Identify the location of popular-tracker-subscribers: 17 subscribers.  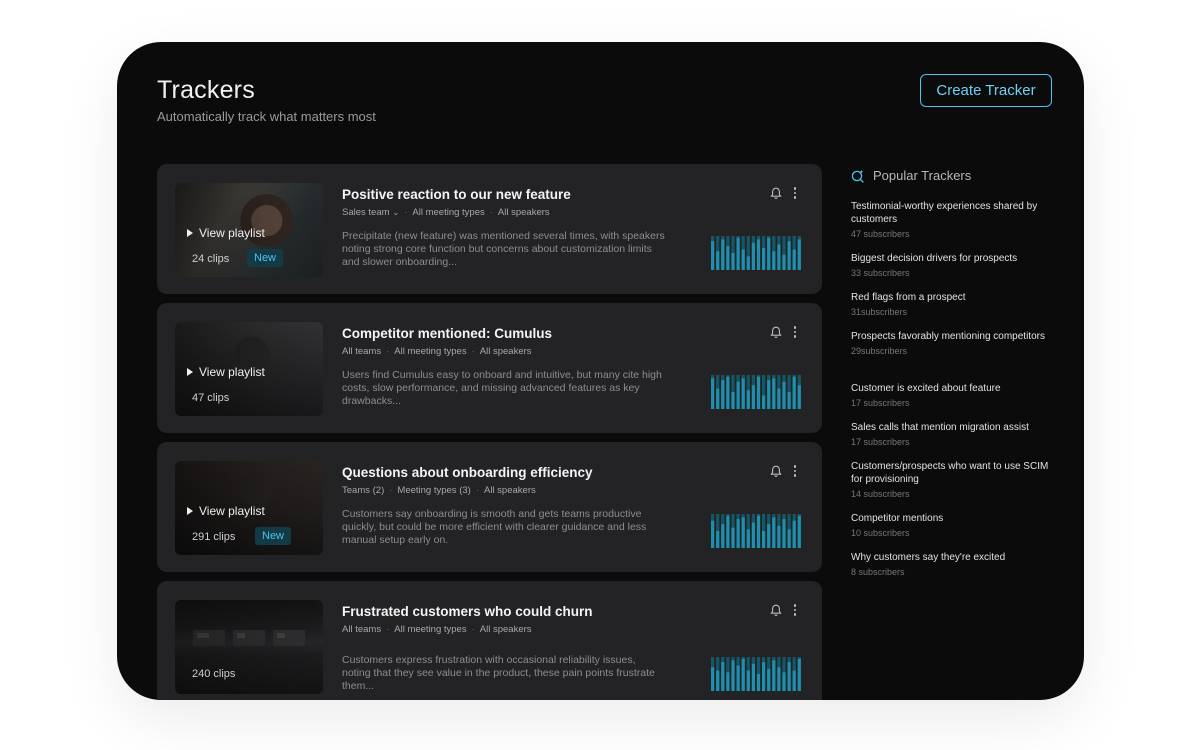
(880, 403).